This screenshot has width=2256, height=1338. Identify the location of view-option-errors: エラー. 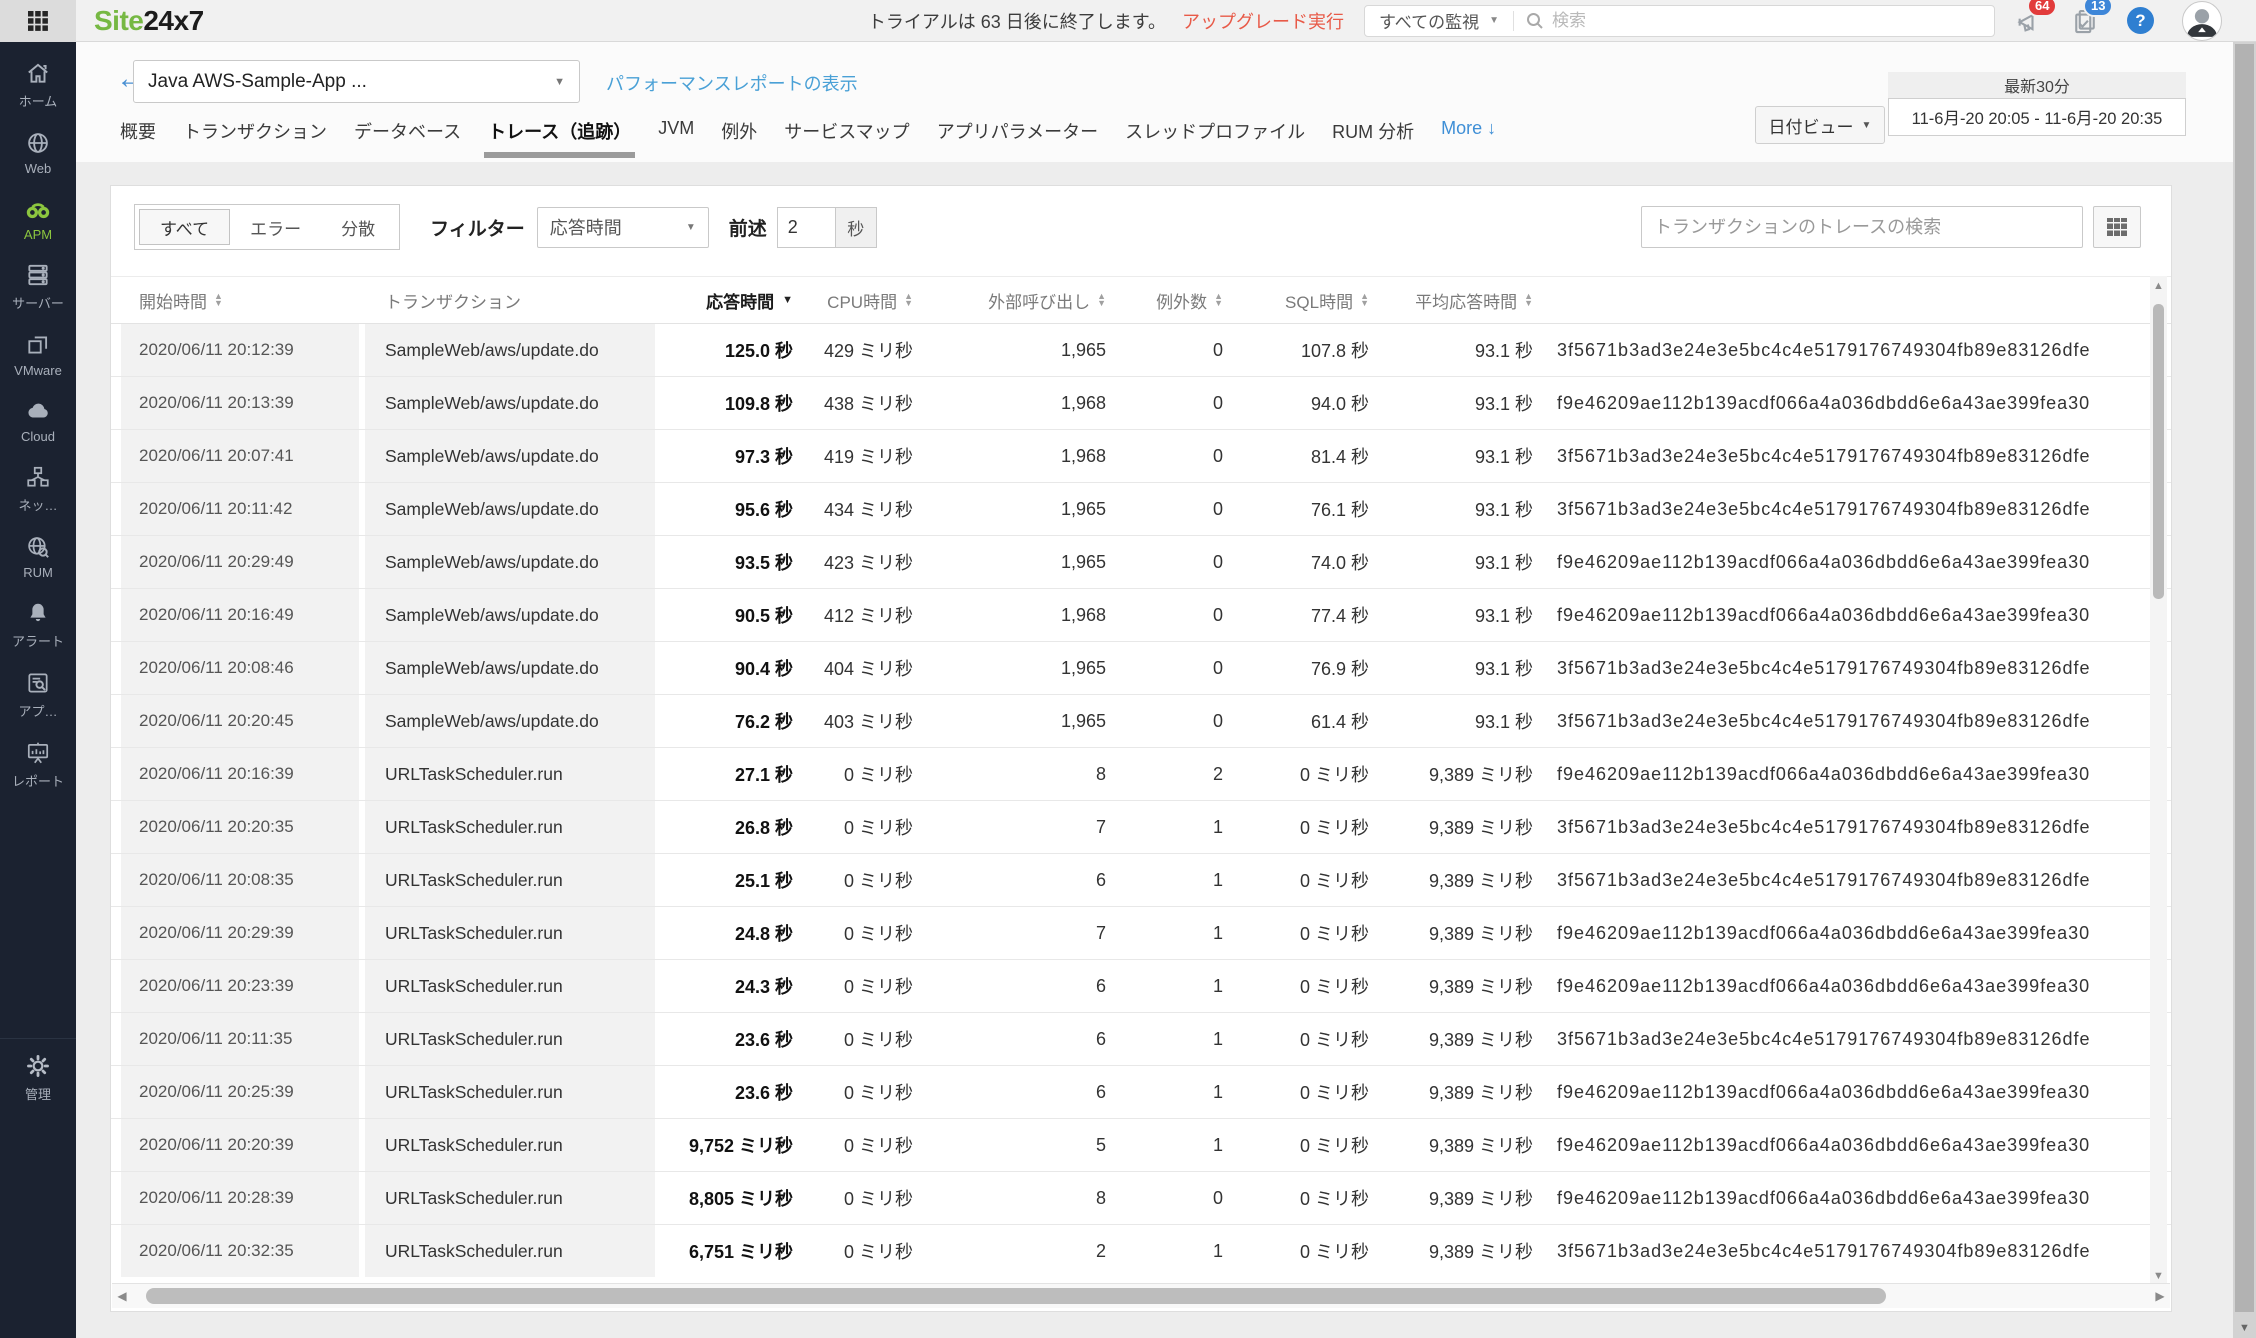
(275, 227).